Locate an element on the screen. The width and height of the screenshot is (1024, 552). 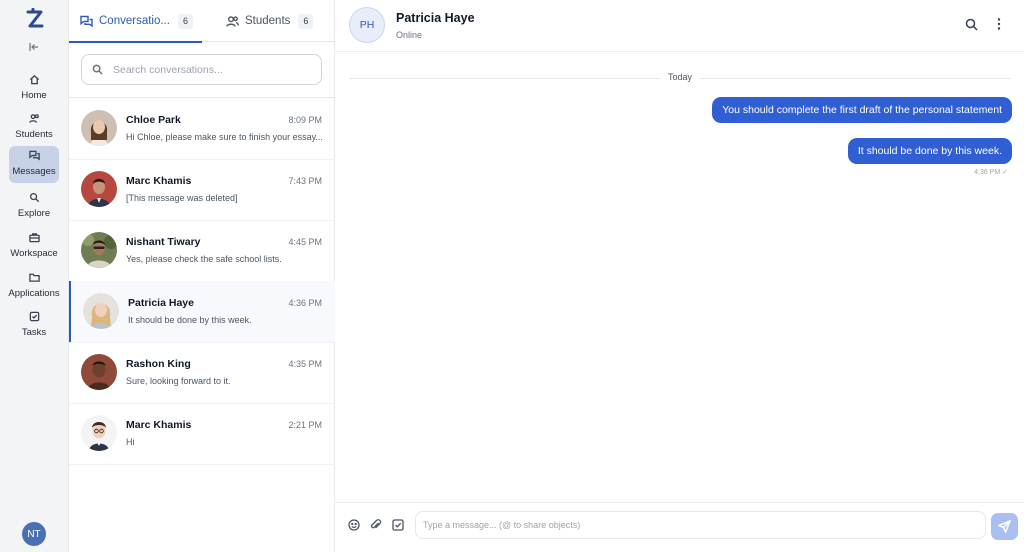
message-time: 4:35 PM is located at coordinates (305, 364).